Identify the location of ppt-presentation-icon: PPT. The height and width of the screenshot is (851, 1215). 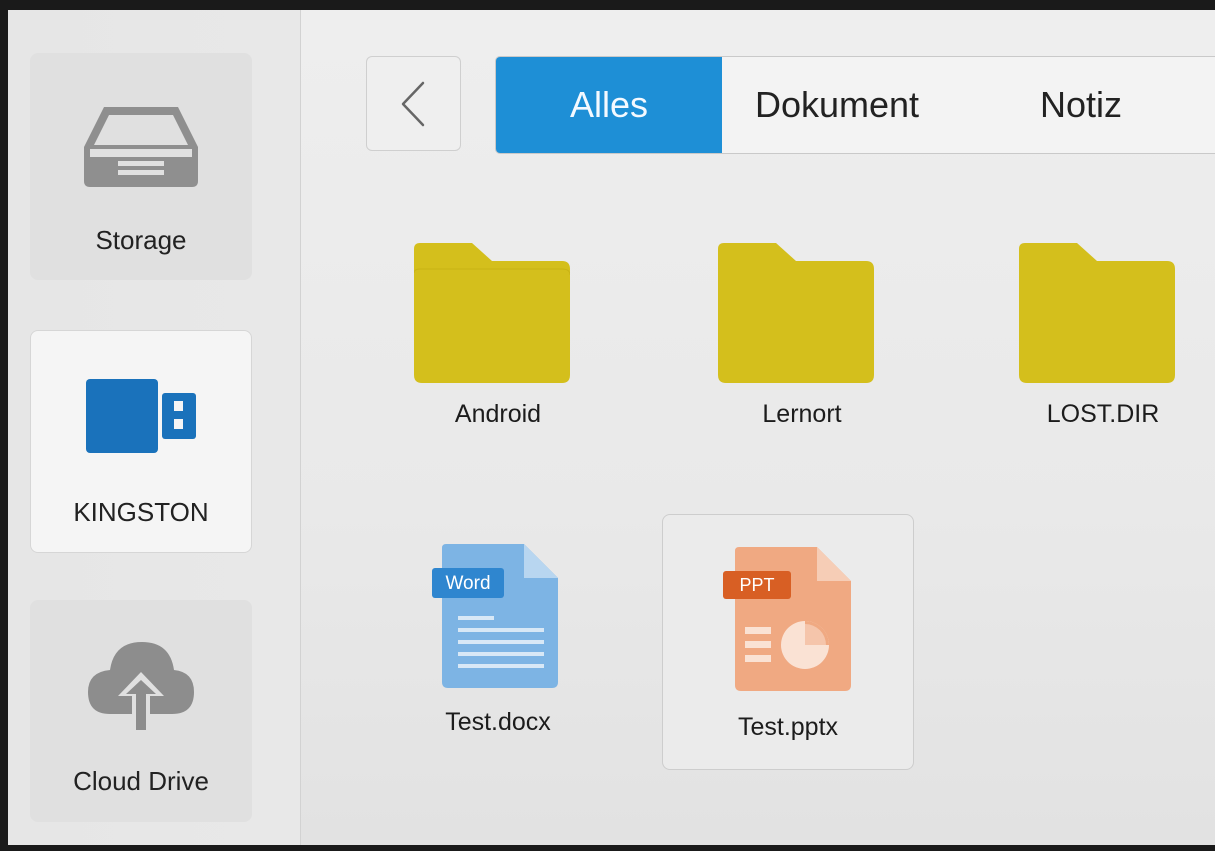
(787, 619).